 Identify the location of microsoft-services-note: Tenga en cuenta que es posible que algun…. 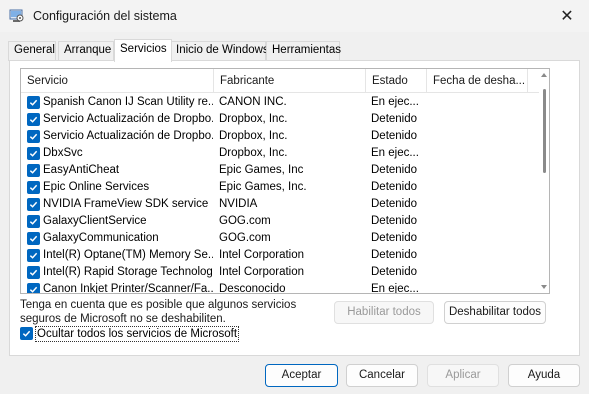
(158, 312).